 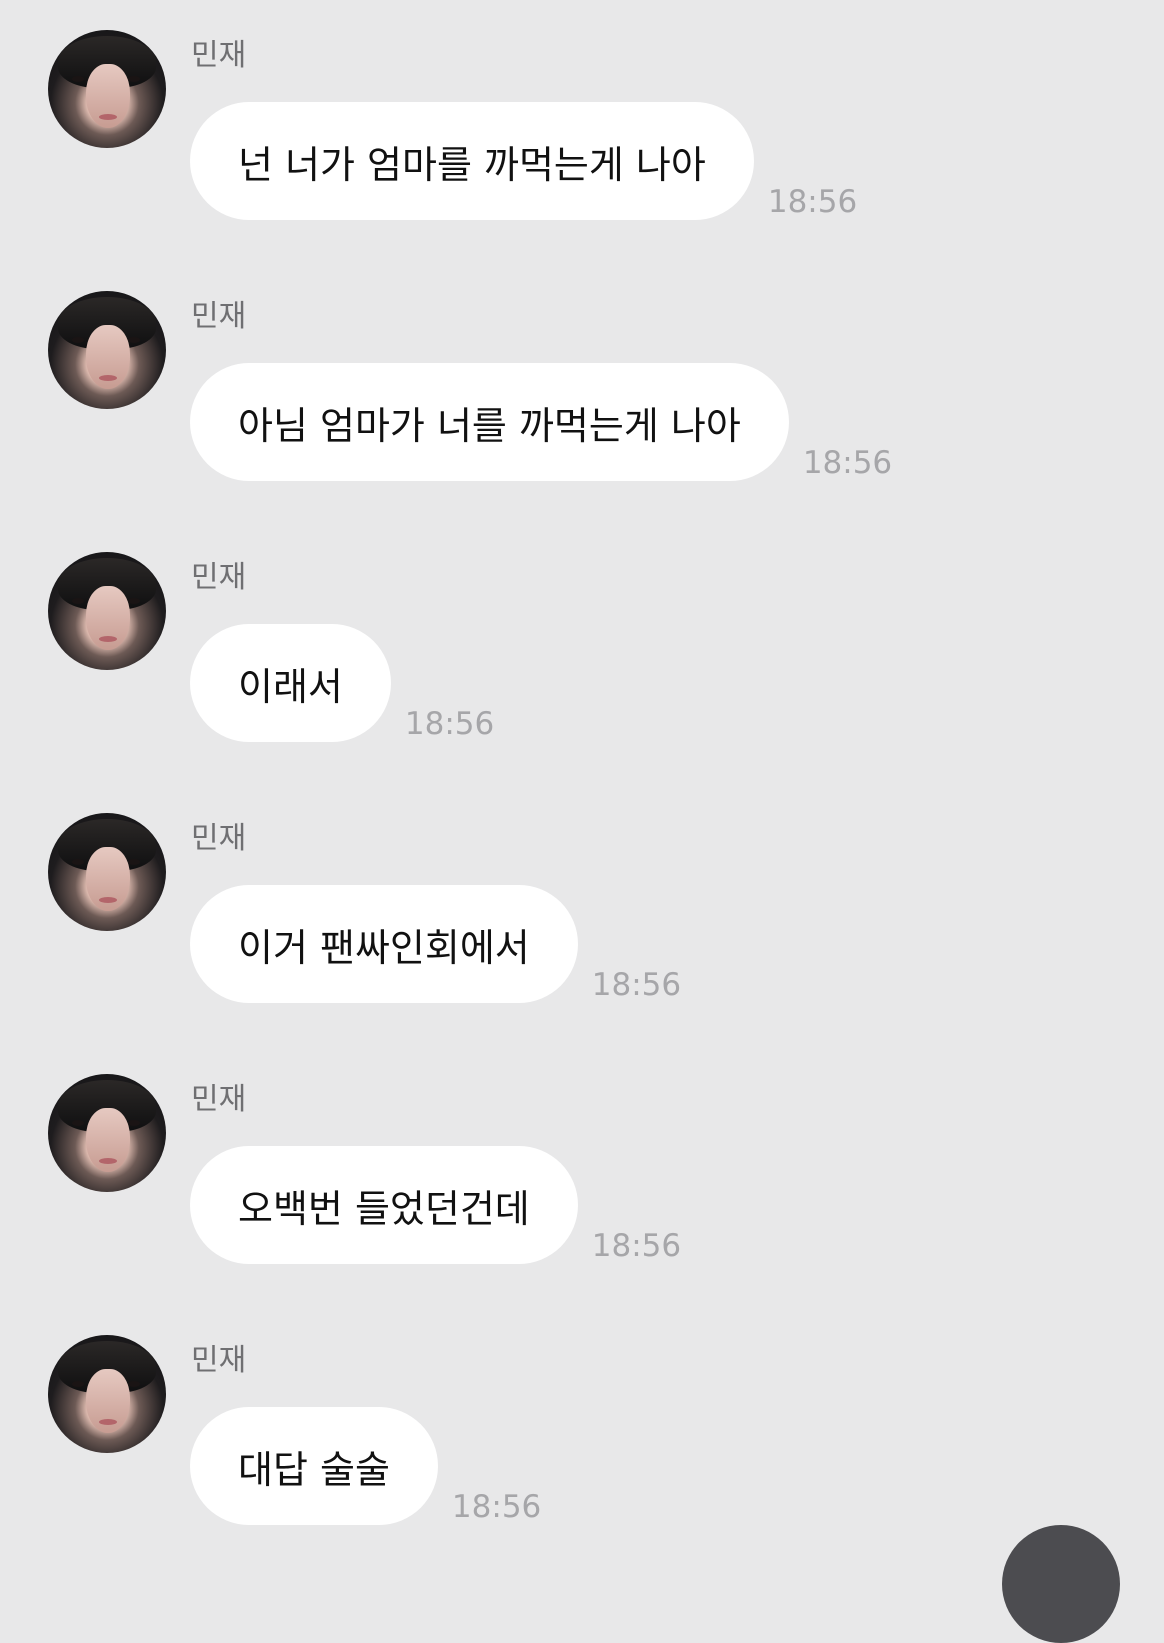 I want to click on message-bubble: 오백번 들었던건데, so click(x=384, y=1205).